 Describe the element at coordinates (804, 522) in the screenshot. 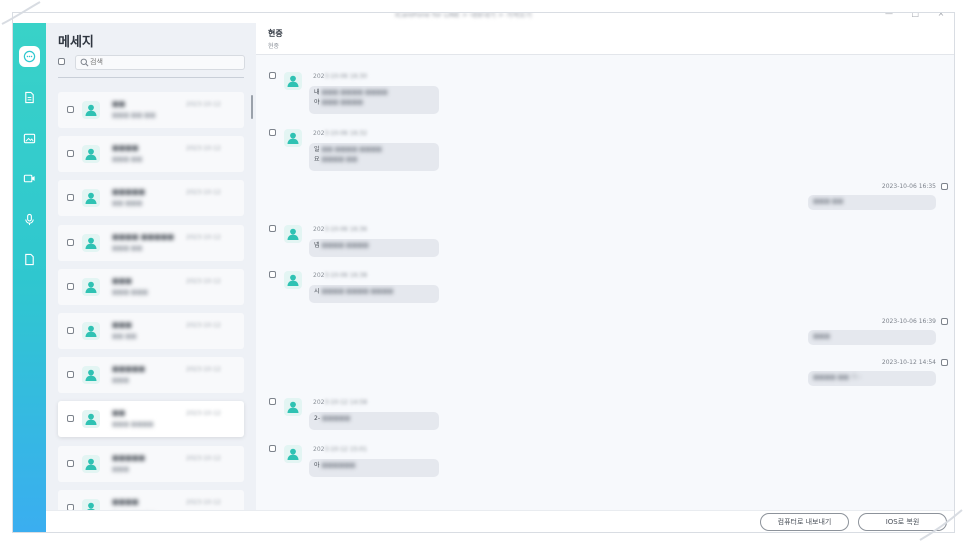

I see `export-to-computer-button: 컴퓨터로 내보내기` at that location.